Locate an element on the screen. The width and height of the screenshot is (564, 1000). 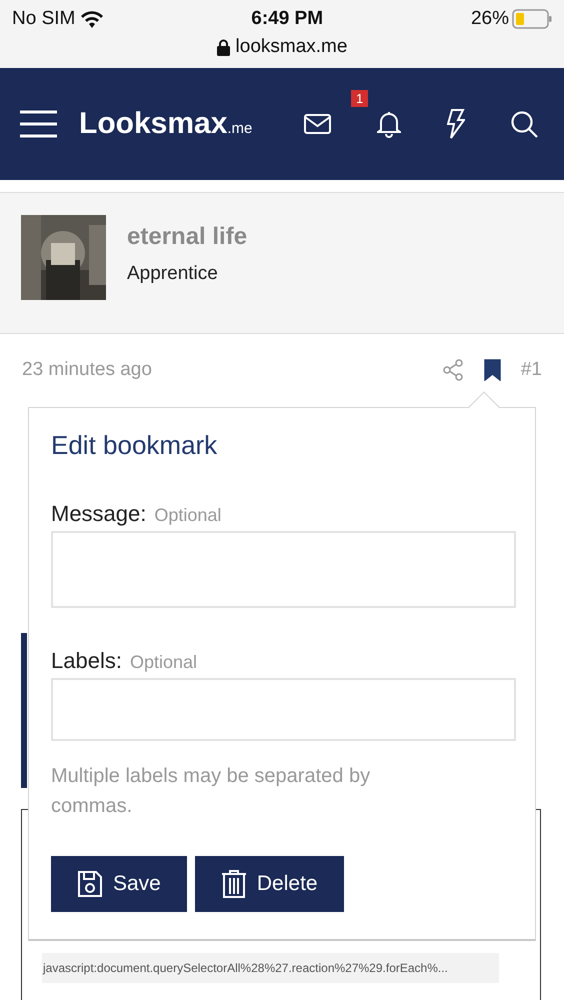
field-label: Labels: is located at coordinates (86, 661).